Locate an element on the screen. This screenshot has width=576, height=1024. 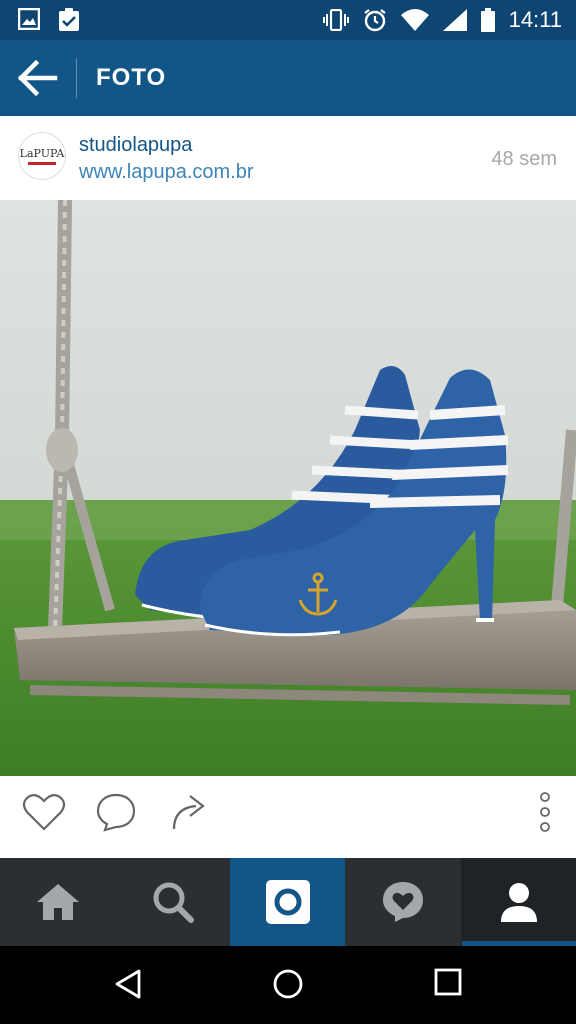
battery-icon is located at coordinates (487, 20).